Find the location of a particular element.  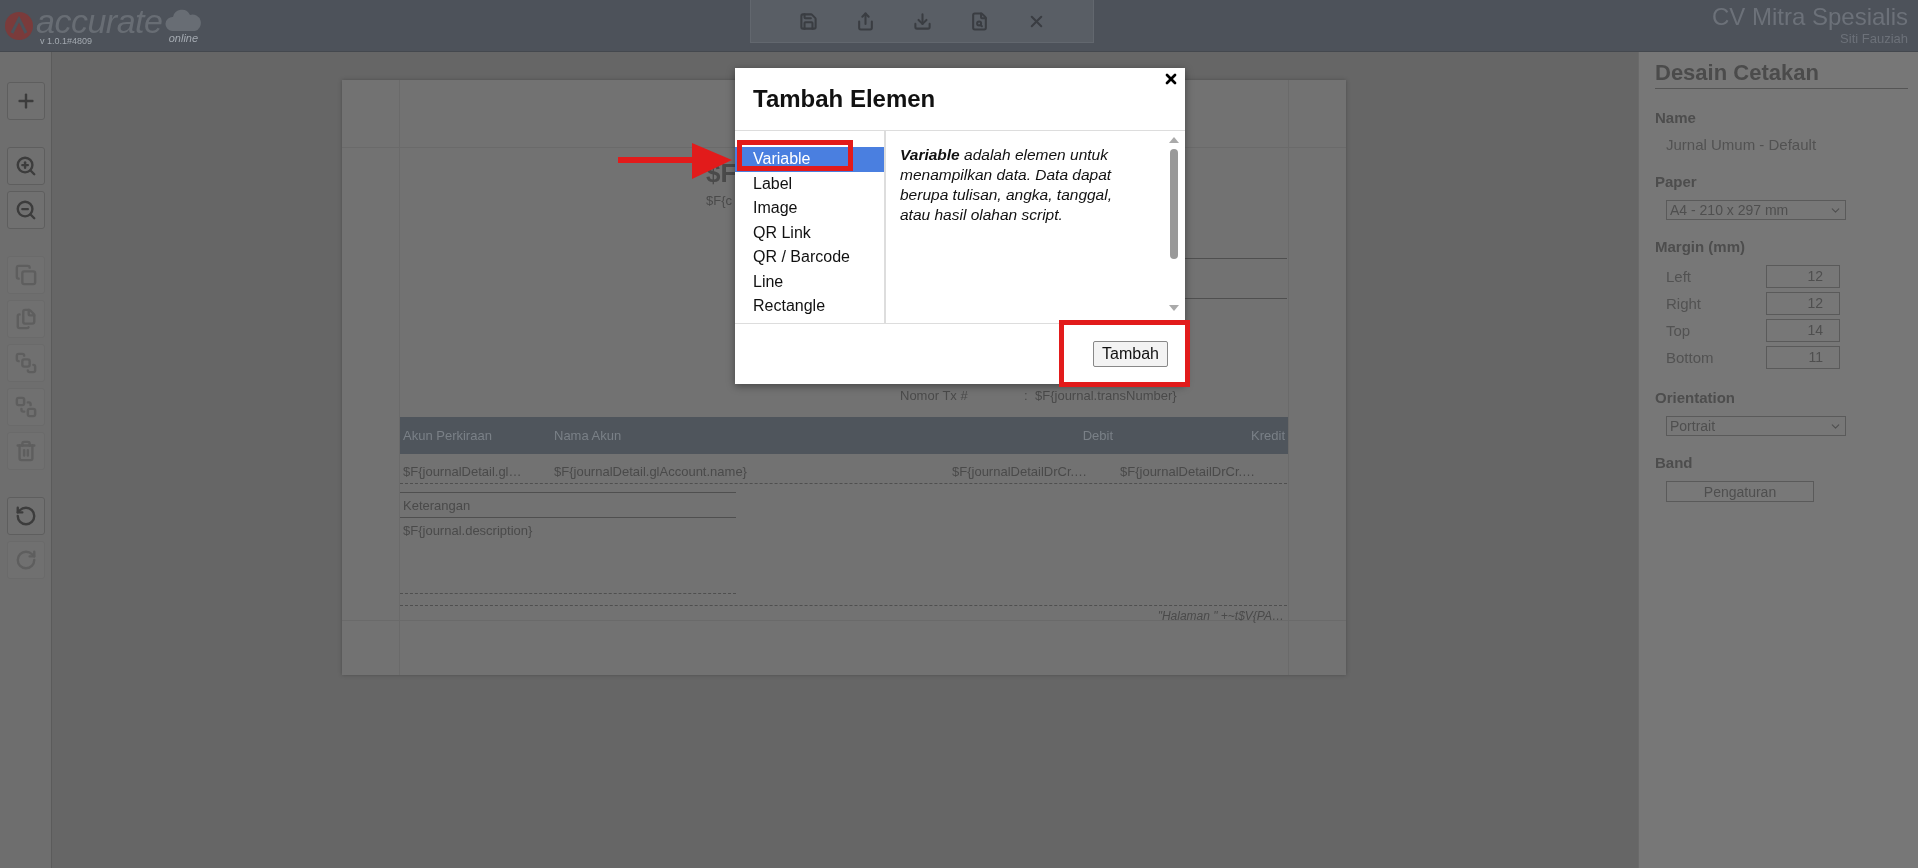

element-type-item: Line is located at coordinates (809, 281).